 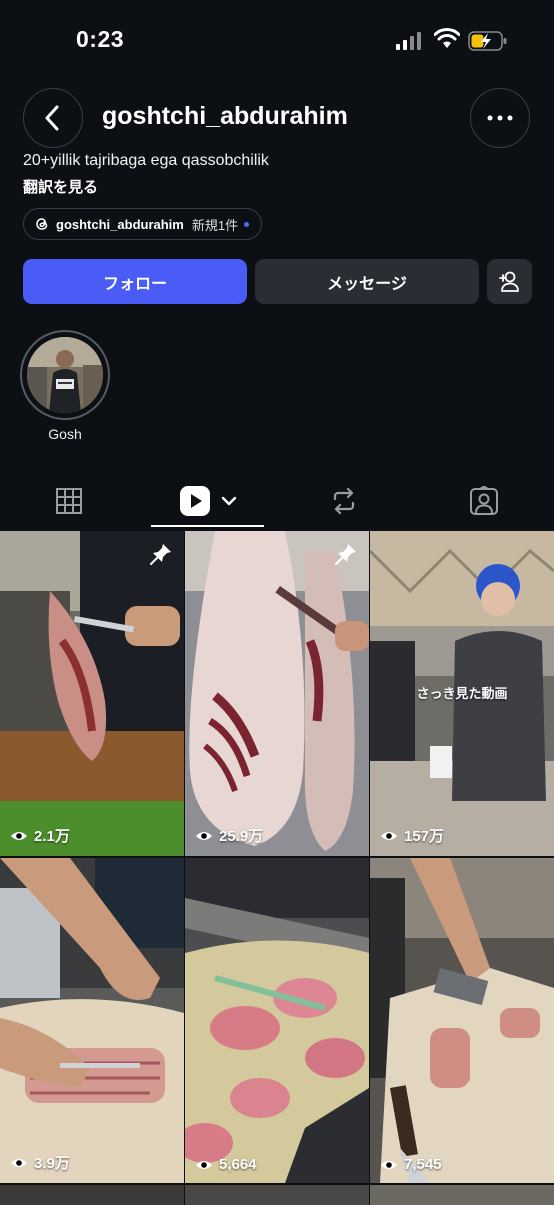 I want to click on tab-reposts, so click(x=344, y=501).